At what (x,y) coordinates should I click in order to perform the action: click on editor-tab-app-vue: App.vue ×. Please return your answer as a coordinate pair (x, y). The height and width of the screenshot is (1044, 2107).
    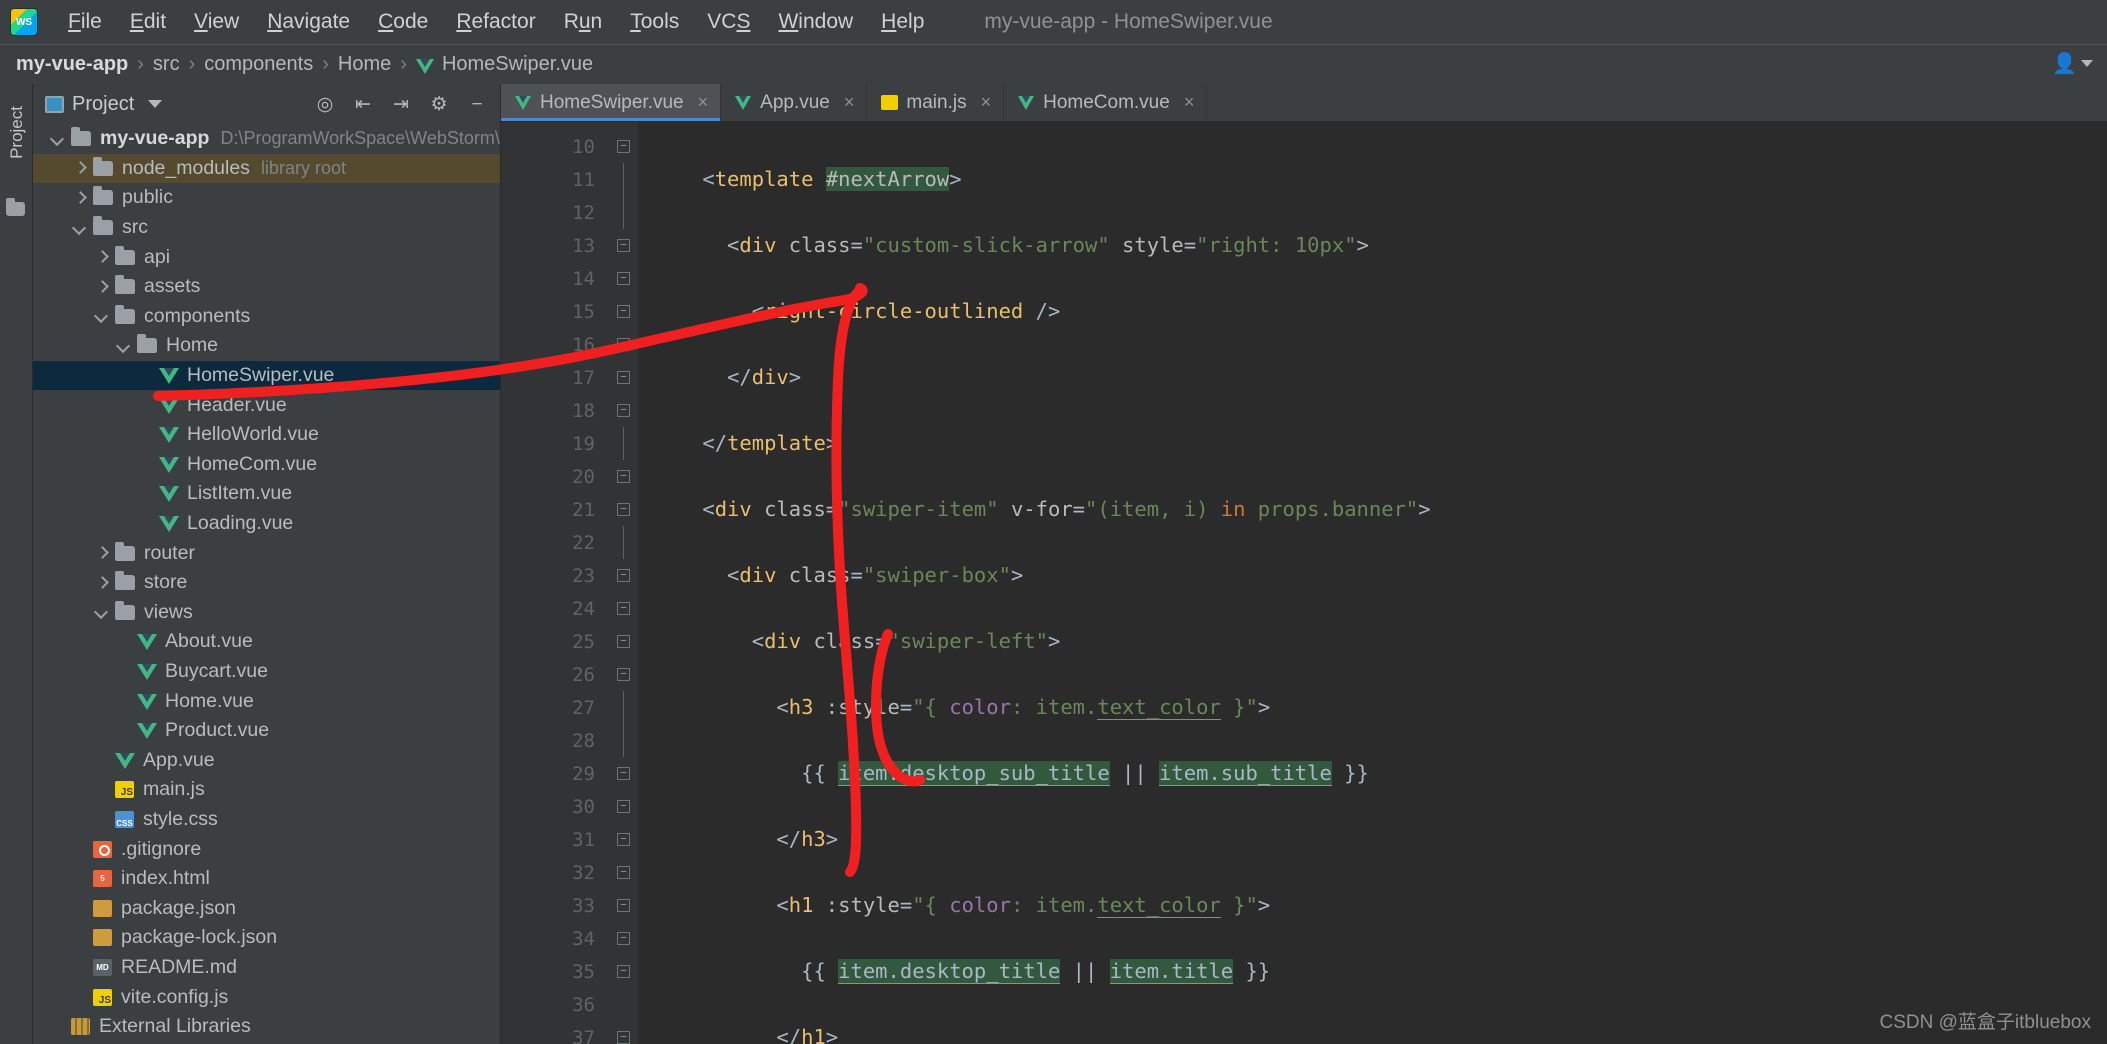
    Looking at the image, I should click on (794, 102).